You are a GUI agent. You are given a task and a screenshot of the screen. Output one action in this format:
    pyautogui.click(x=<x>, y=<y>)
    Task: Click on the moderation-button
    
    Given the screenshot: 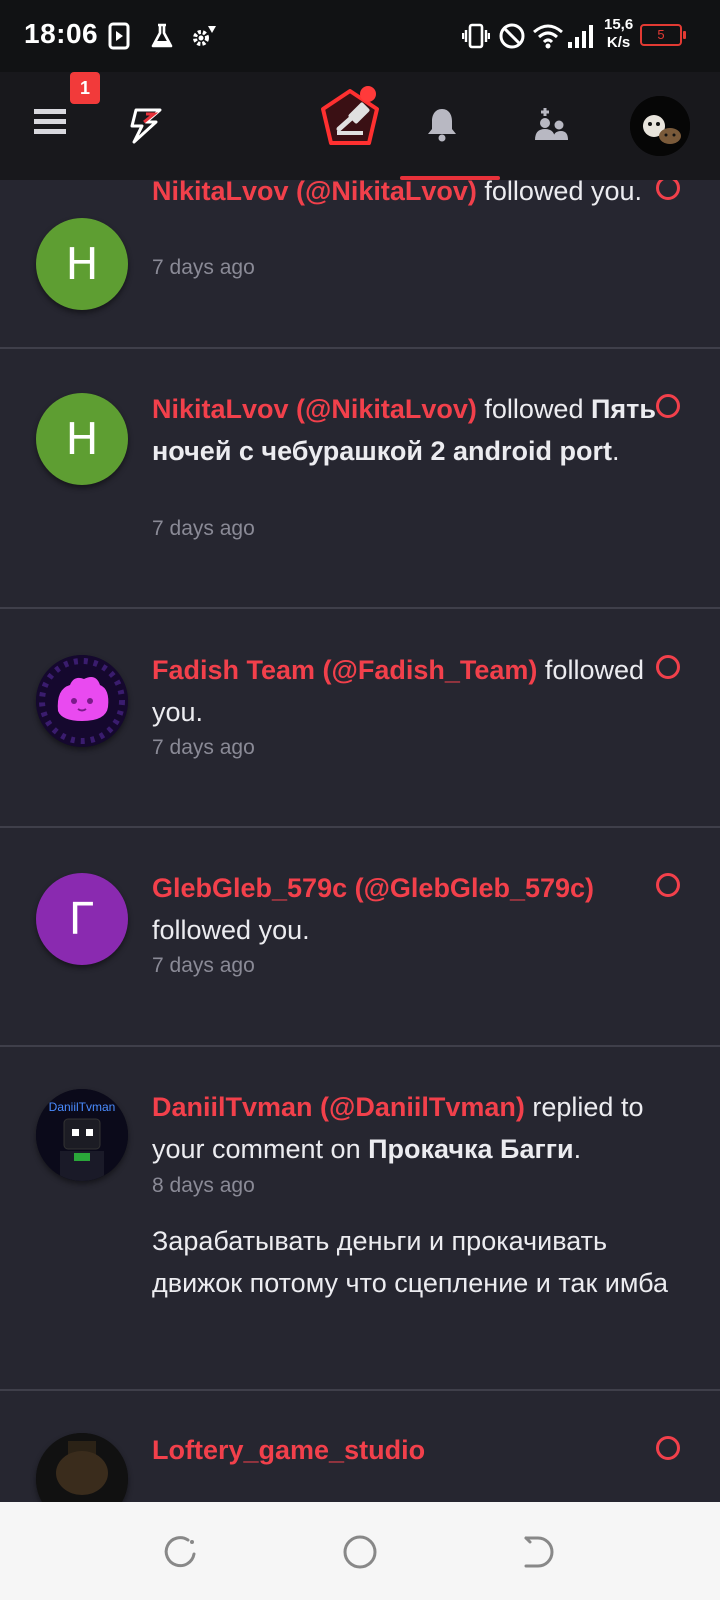 What is the action you would take?
    pyautogui.click(x=350, y=120)
    